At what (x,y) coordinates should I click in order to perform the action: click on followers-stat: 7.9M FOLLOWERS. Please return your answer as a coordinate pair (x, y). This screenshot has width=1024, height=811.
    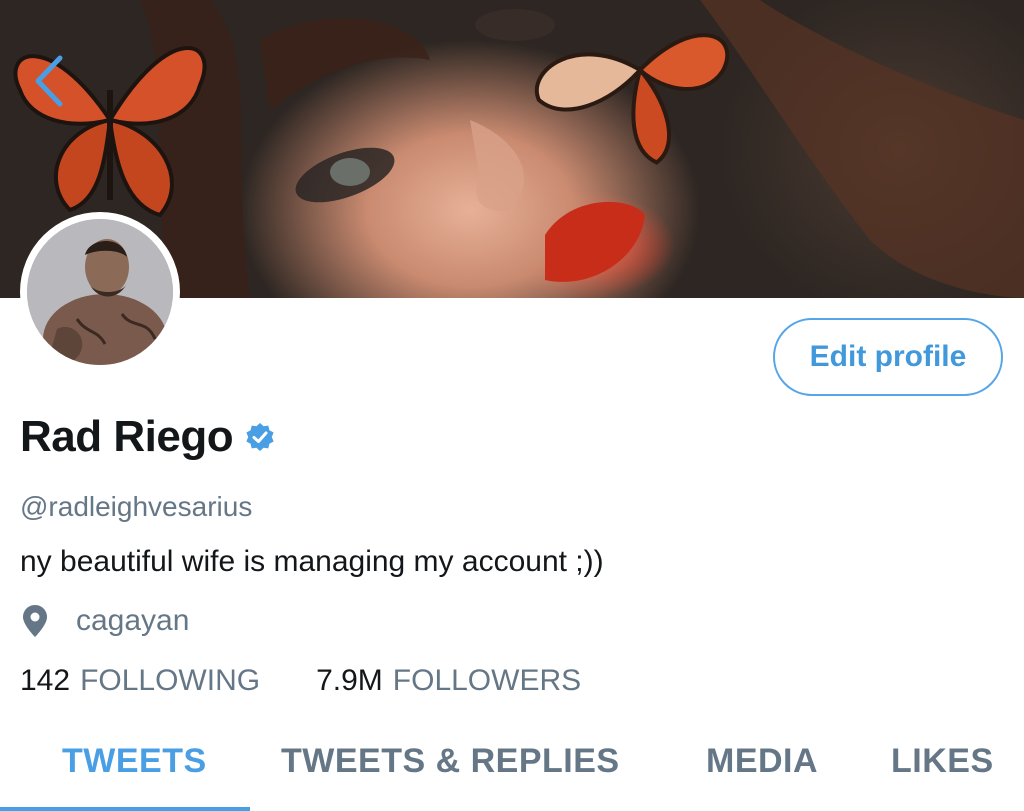
    Looking at the image, I should click on (448, 681).